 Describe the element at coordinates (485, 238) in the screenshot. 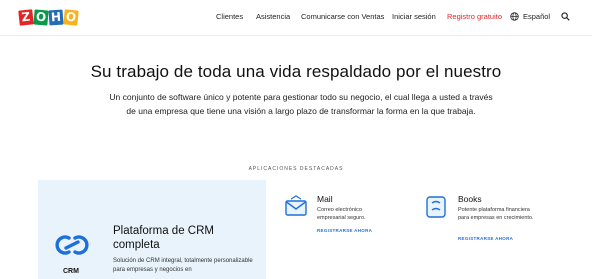

I see `books-signup-link: REGISTRARSE AHORA` at that location.